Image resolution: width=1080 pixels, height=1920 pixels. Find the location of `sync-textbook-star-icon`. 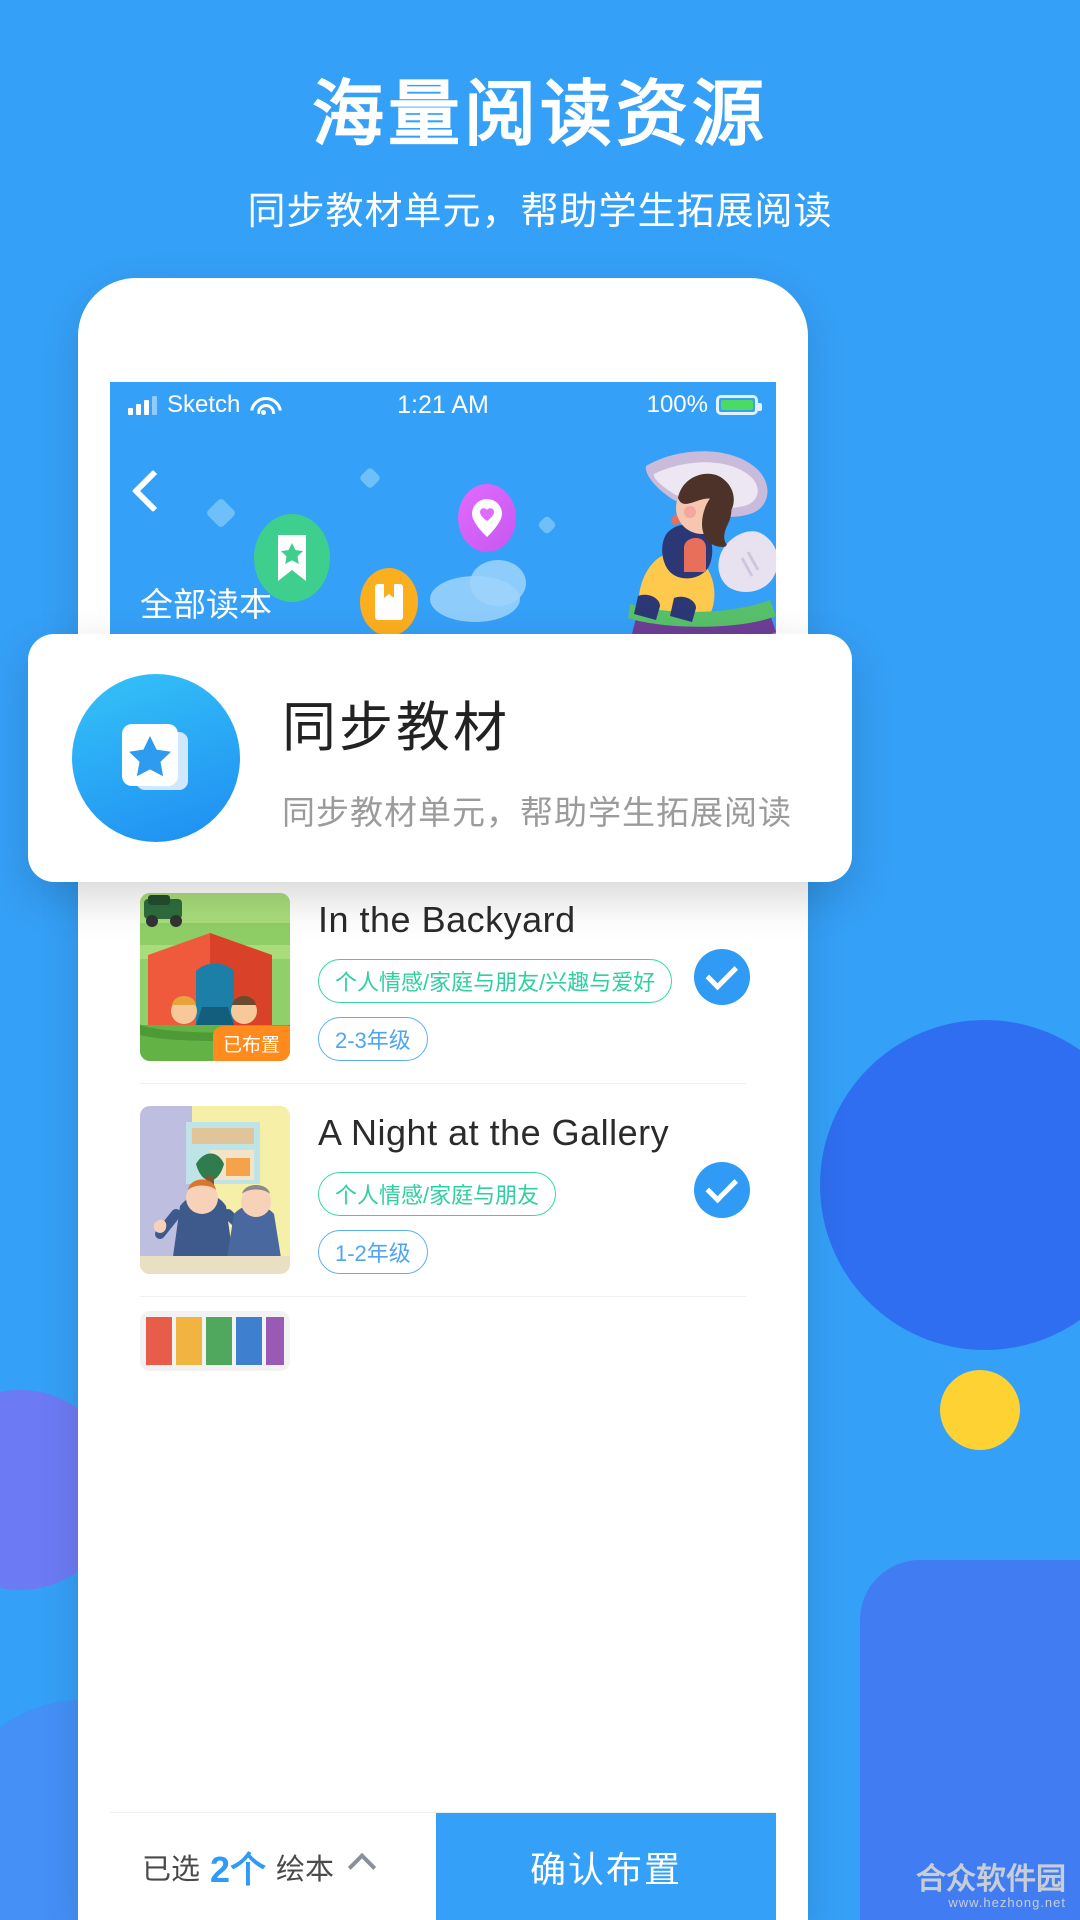

sync-textbook-star-icon is located at coordinates (156, 758).